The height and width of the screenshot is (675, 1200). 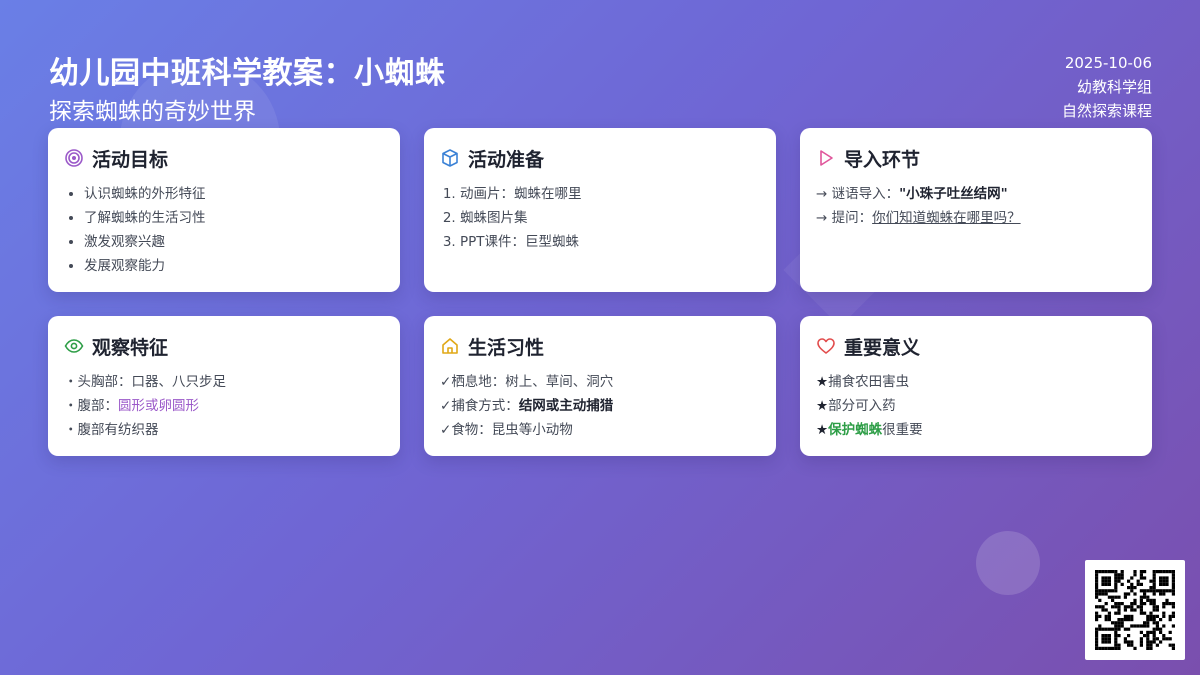 What do you see at coordinates (1106, 111) in the screenshot?
I see `course-label: 自然探索课程` at bounding box center [1106, 111].